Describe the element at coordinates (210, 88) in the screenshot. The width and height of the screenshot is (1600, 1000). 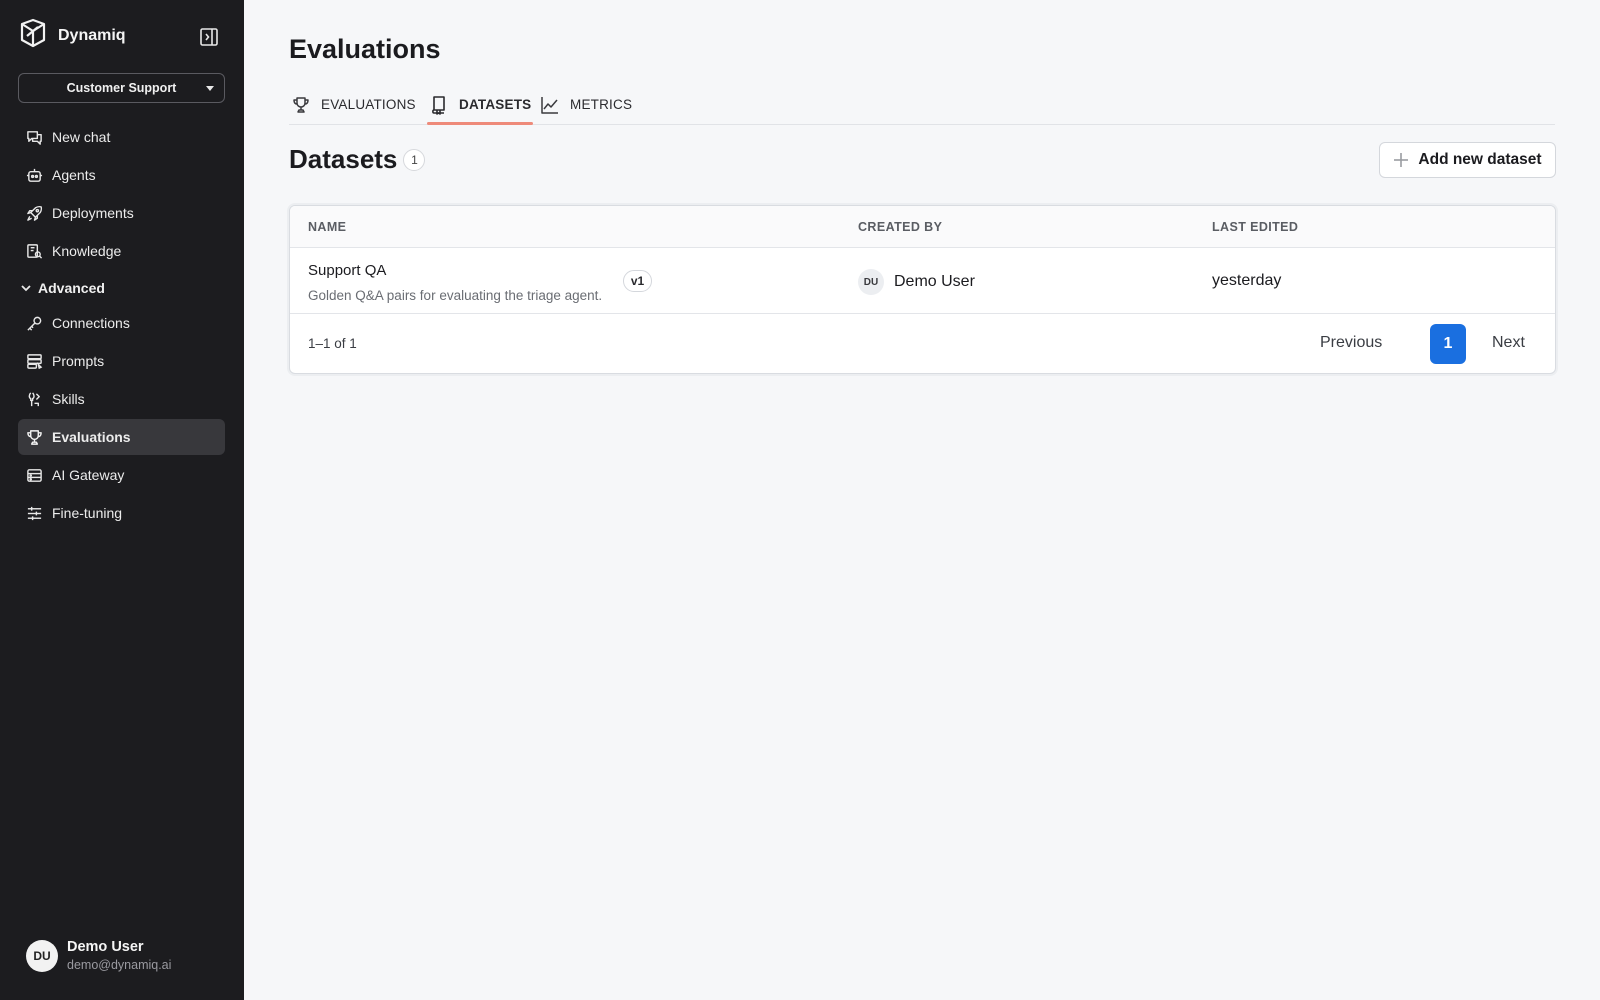
I see `caret-down-icon` at that location.